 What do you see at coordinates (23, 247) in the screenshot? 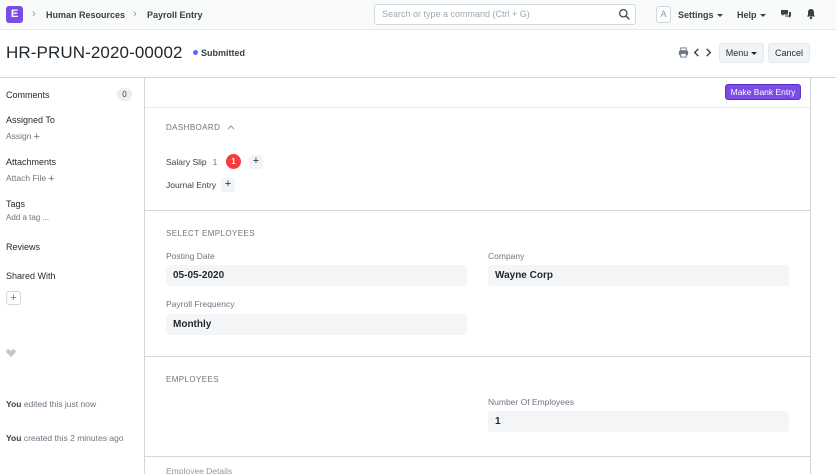
I see `reviews-label: Reviews` at bounding box center [23, 247].